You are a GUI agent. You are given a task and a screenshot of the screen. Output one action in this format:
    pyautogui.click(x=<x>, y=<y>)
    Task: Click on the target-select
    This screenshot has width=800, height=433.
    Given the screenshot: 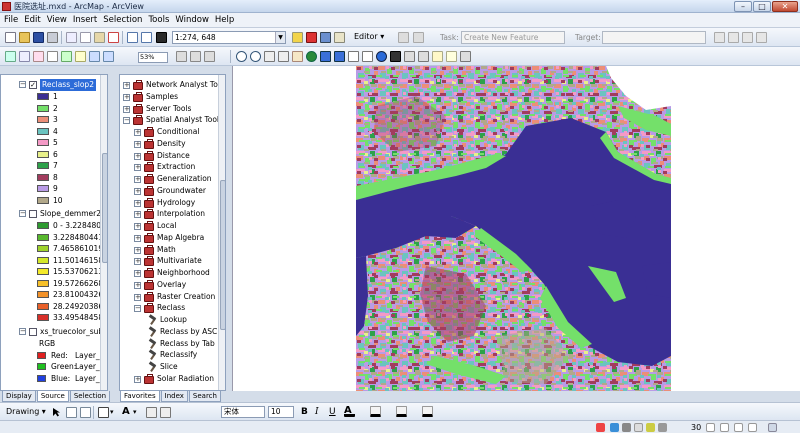 What is the action you would take?
    pyautogui.click(x=654, y=37)
    